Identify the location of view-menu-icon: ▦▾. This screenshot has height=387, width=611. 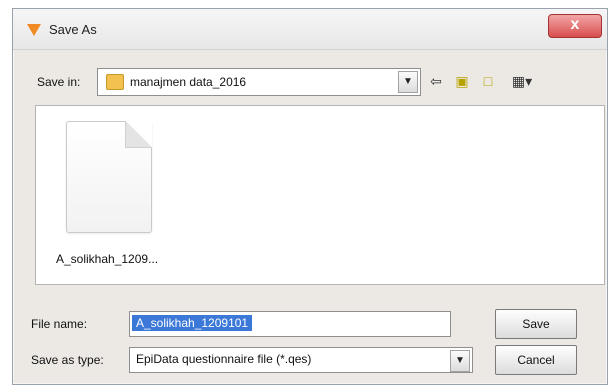
(522, 81).